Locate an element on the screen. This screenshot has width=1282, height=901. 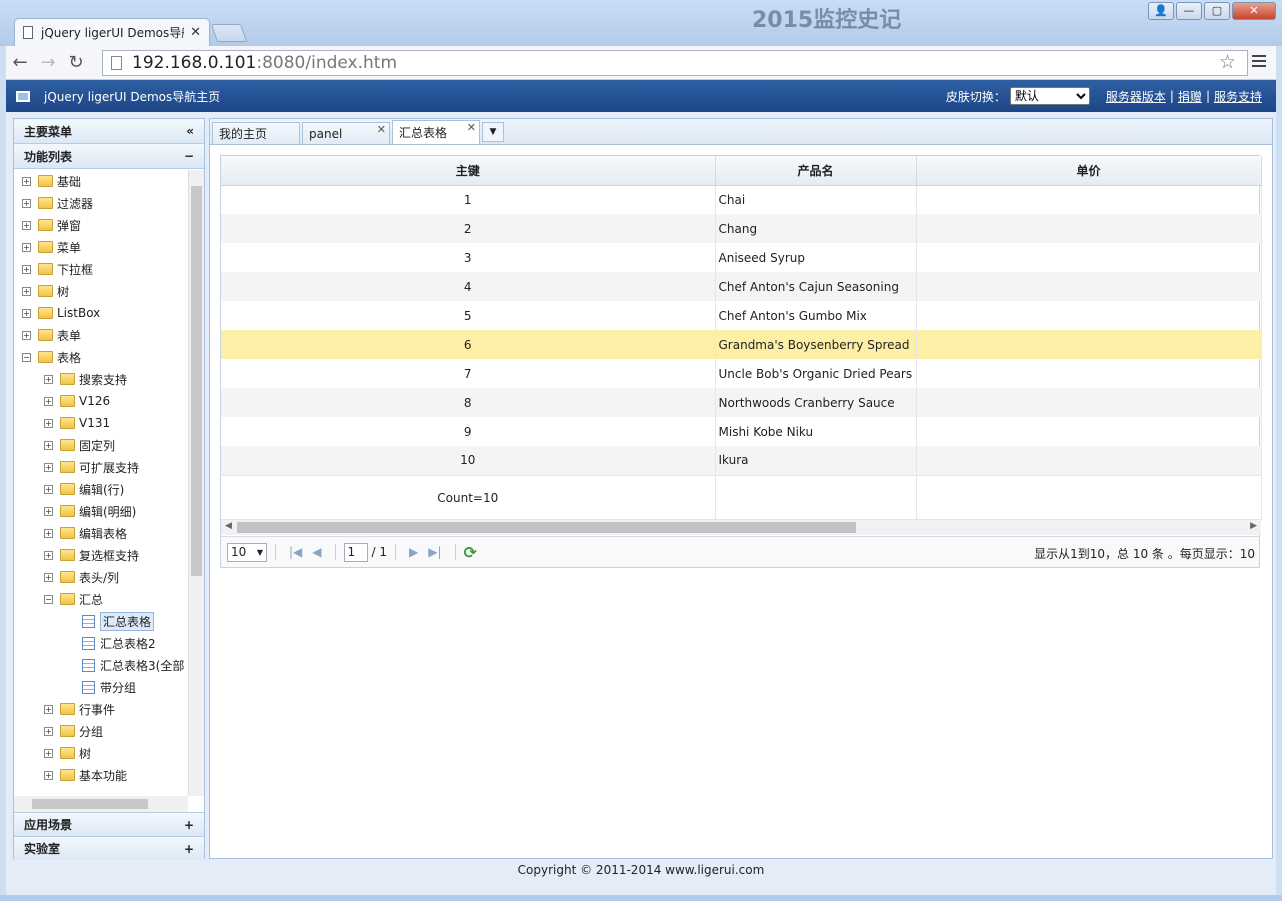
tree-node: + 行事件 is located at coordinates (109, 709).